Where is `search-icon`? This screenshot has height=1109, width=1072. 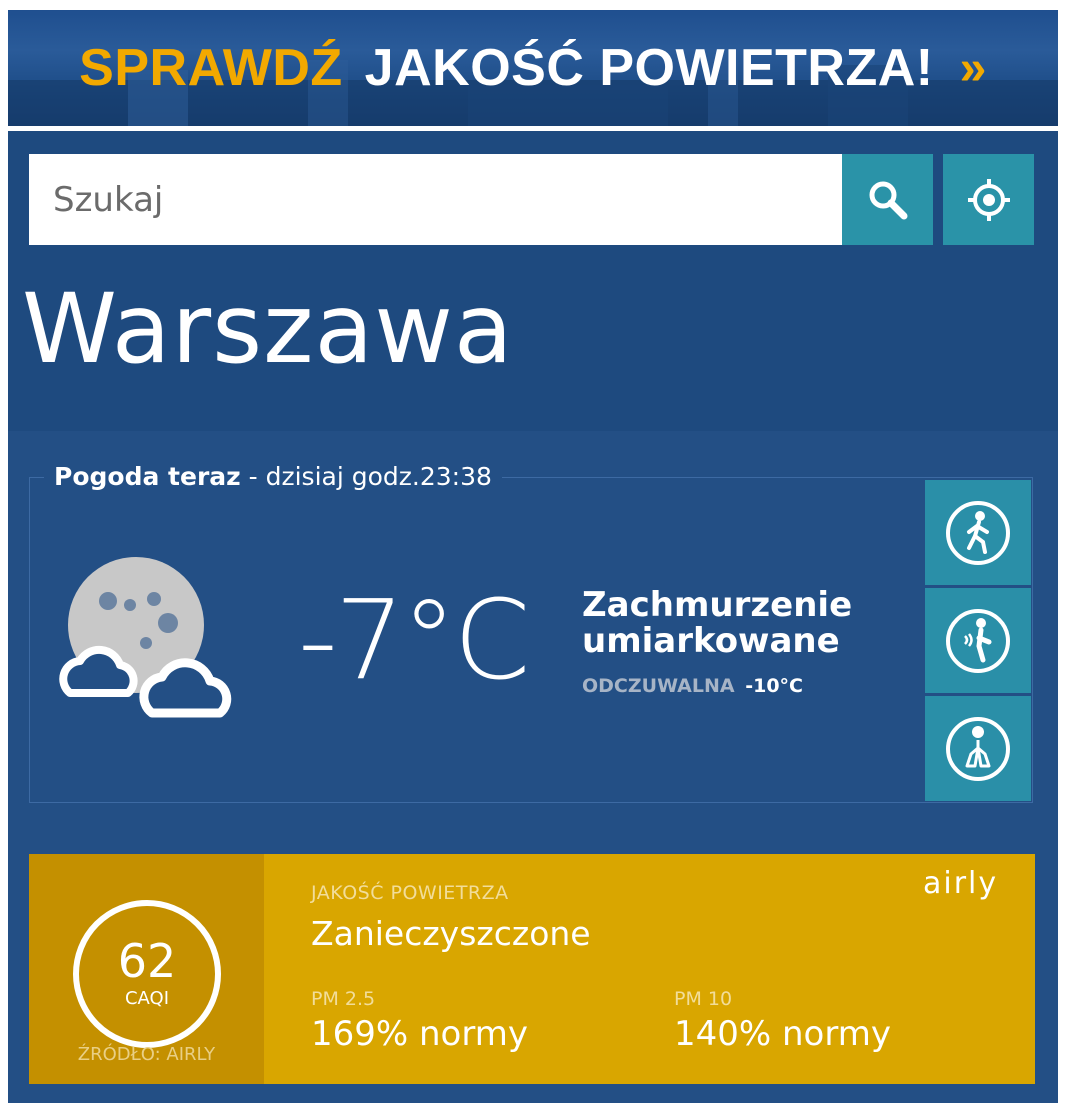 search-icon is located at coordinates (888, 200).